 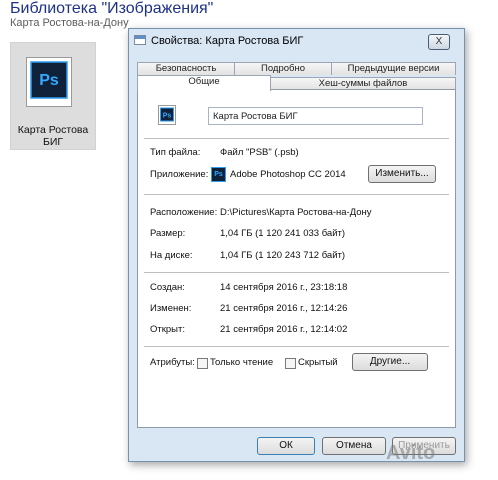 I want to click on ok-button: ОК, so click(x=286, y=446).